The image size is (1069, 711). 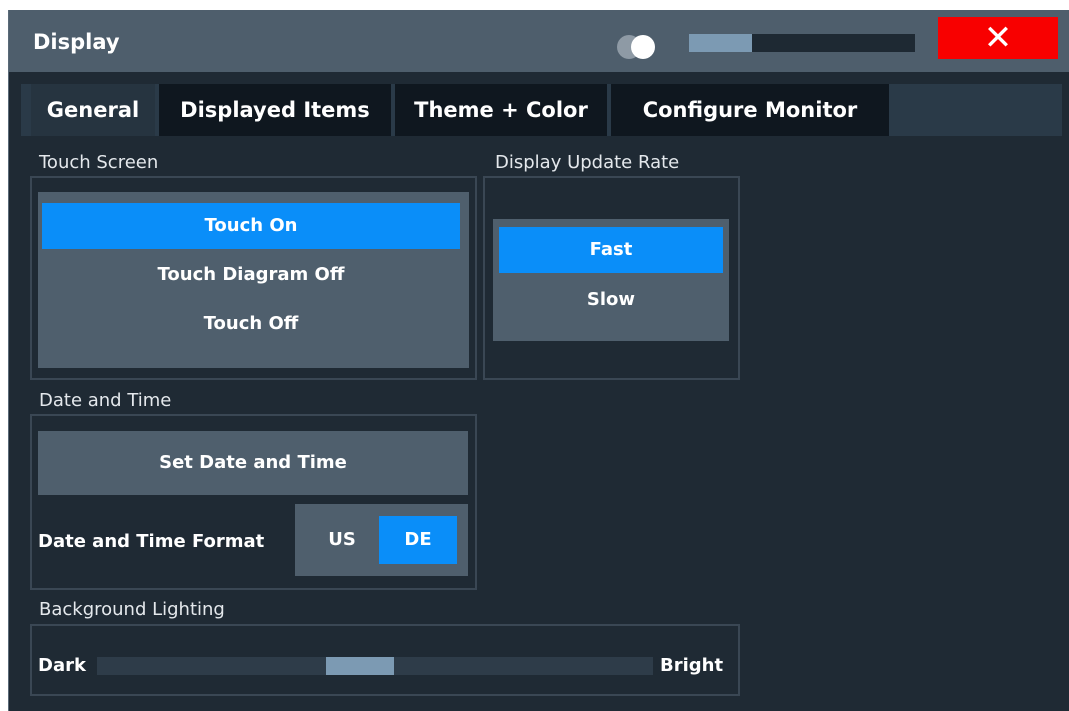 I want to click on set-date-time-button: Set Date and Time, so click(x=253, y=463).